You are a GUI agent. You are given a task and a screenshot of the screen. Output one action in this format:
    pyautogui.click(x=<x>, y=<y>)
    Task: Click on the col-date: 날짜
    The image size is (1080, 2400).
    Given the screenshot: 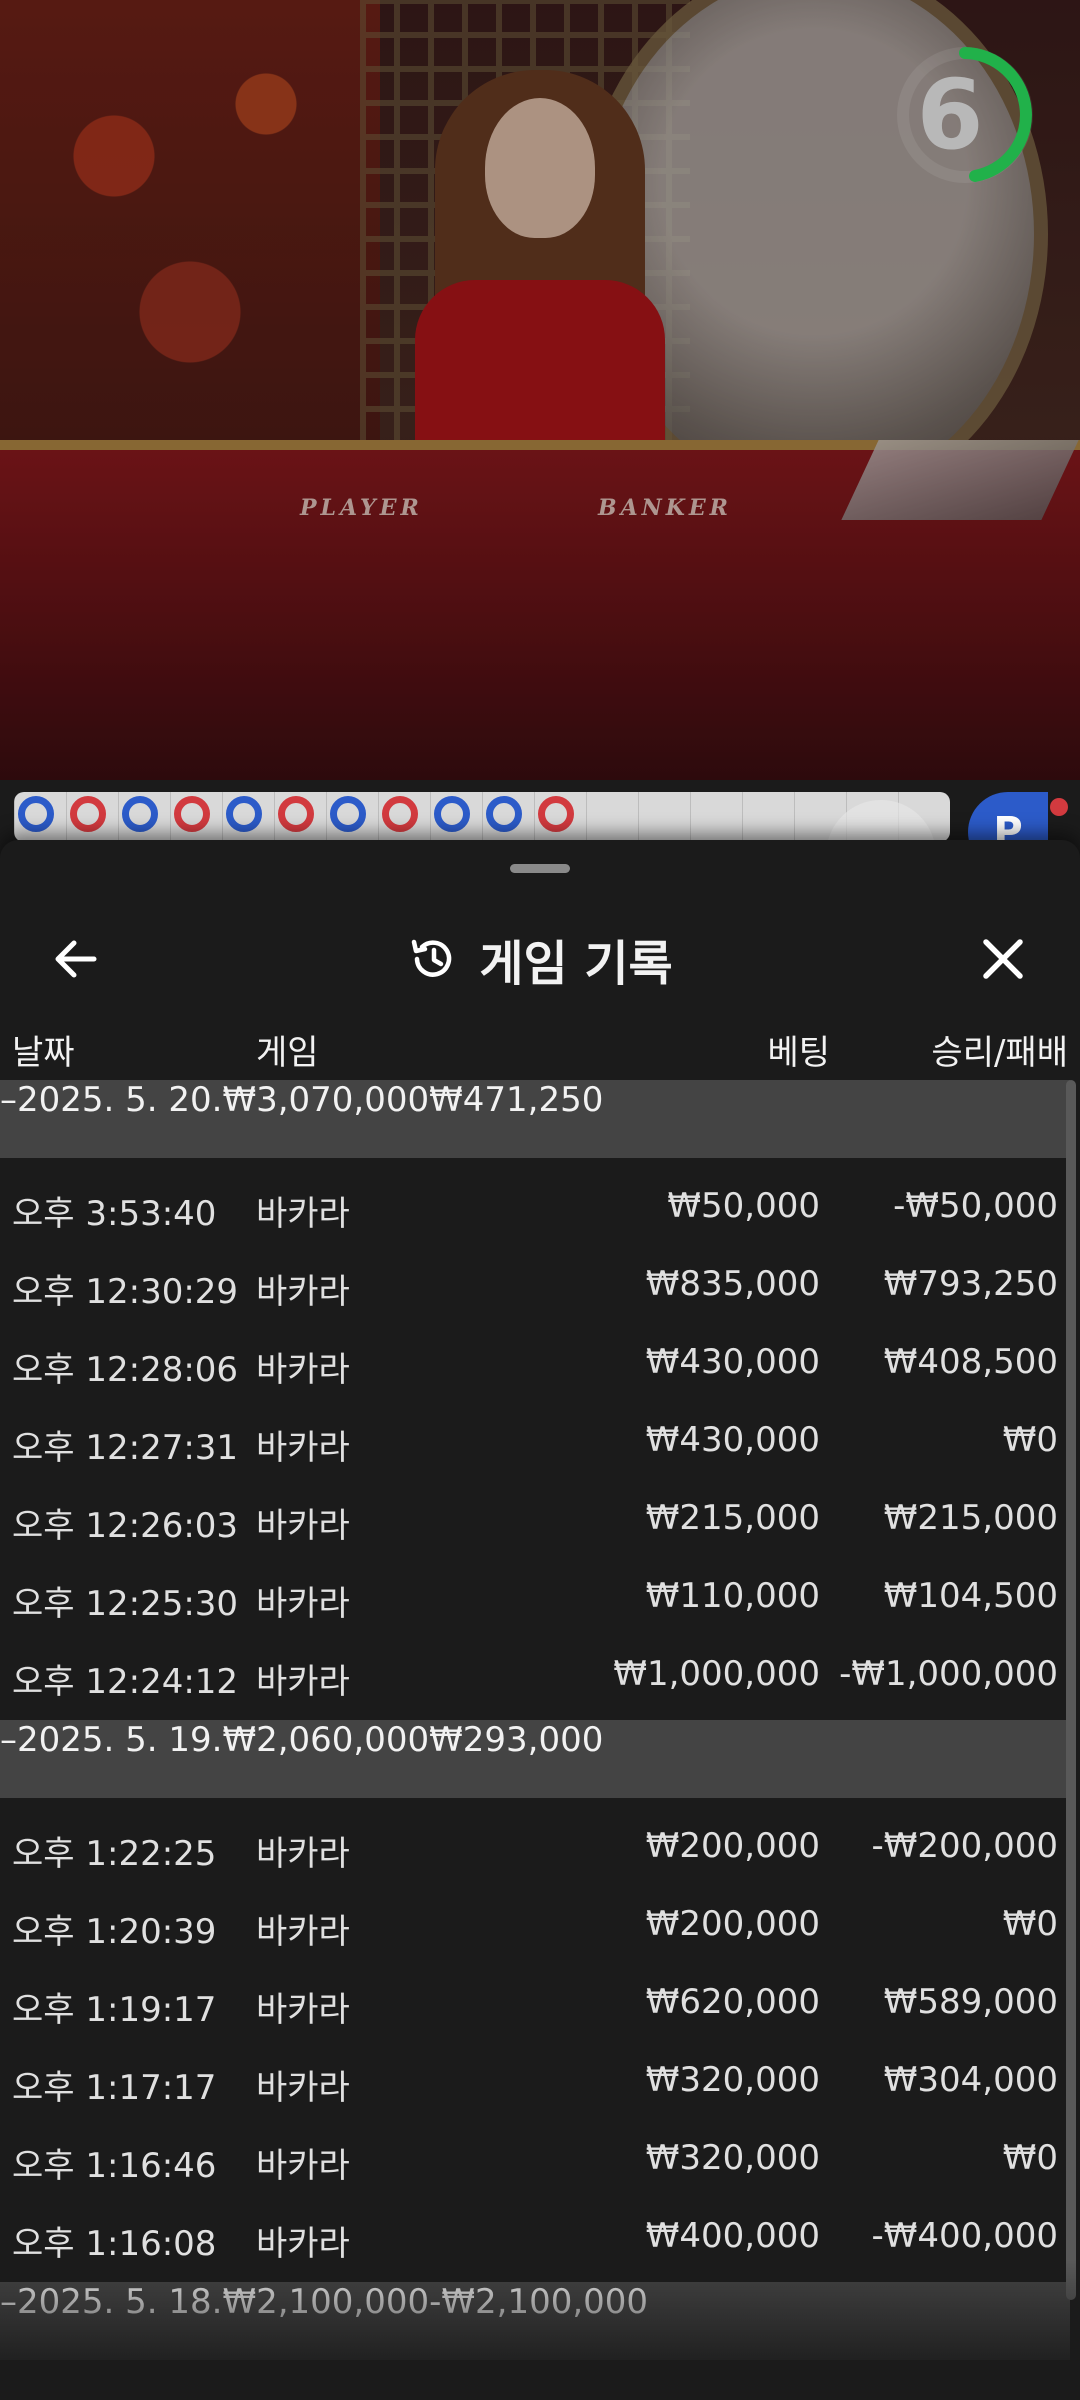 What is the action you would take?
    pyautogui.click(x=43, y=1053)
    